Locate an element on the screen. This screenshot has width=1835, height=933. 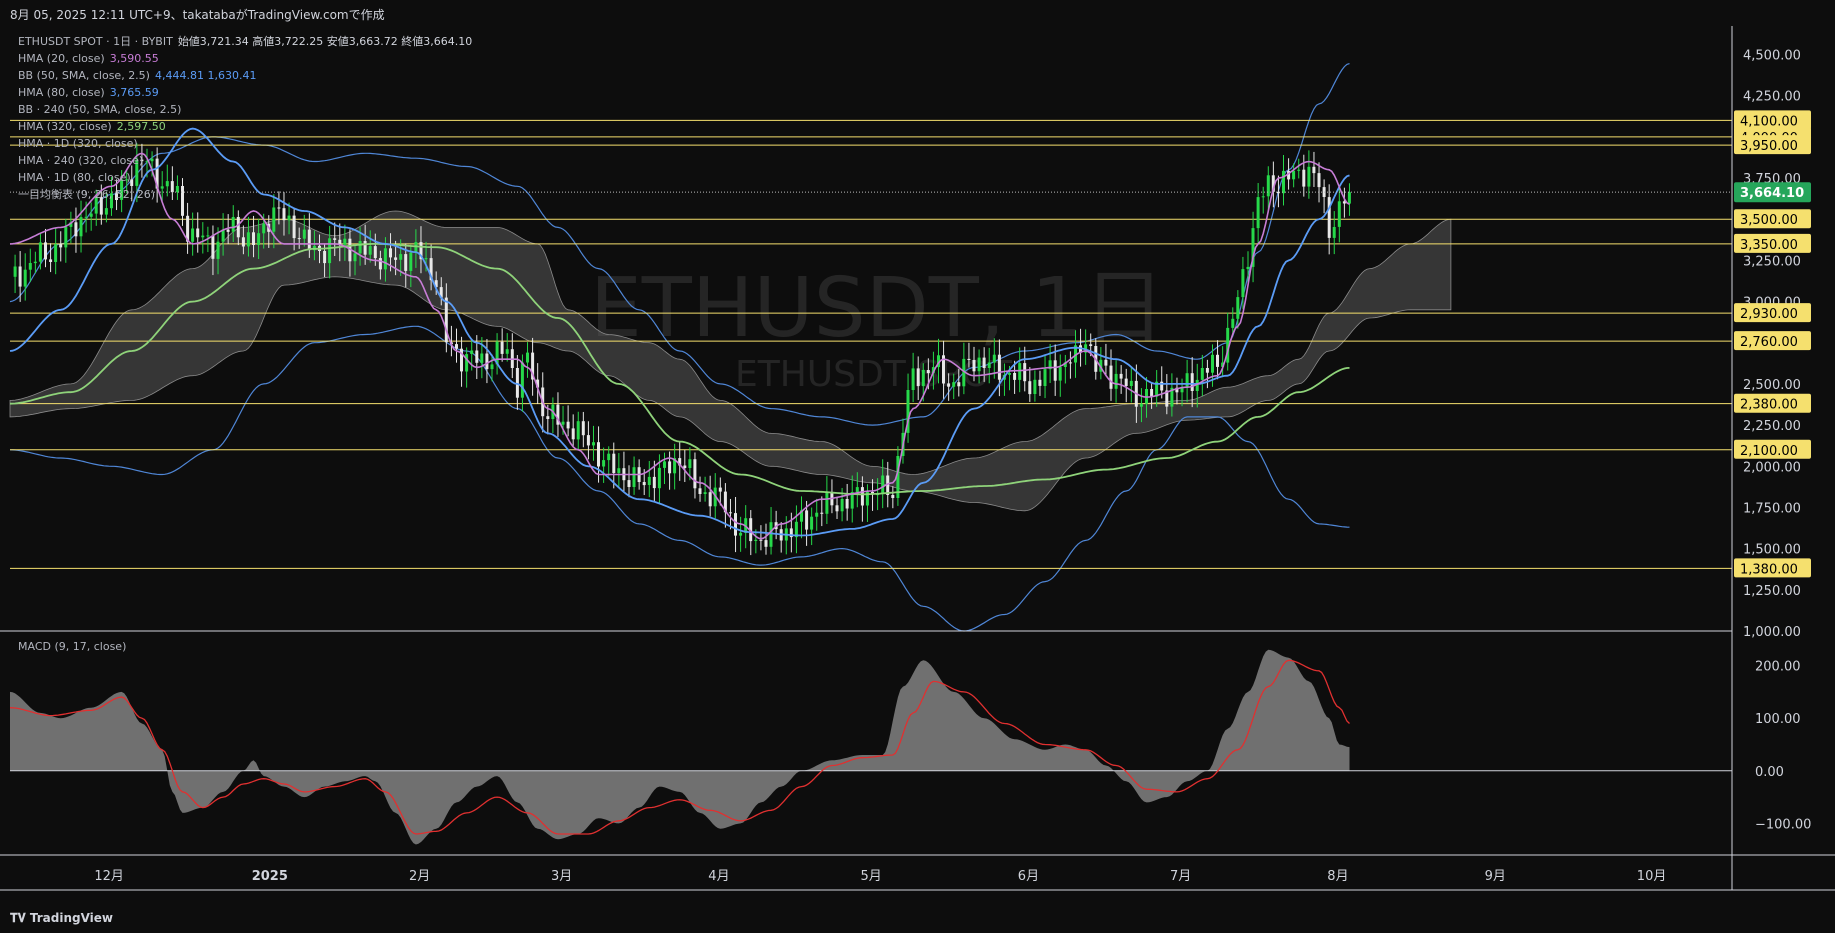
legend-row: HMA · 1D (320, close) is located at coordinates (245, 143).